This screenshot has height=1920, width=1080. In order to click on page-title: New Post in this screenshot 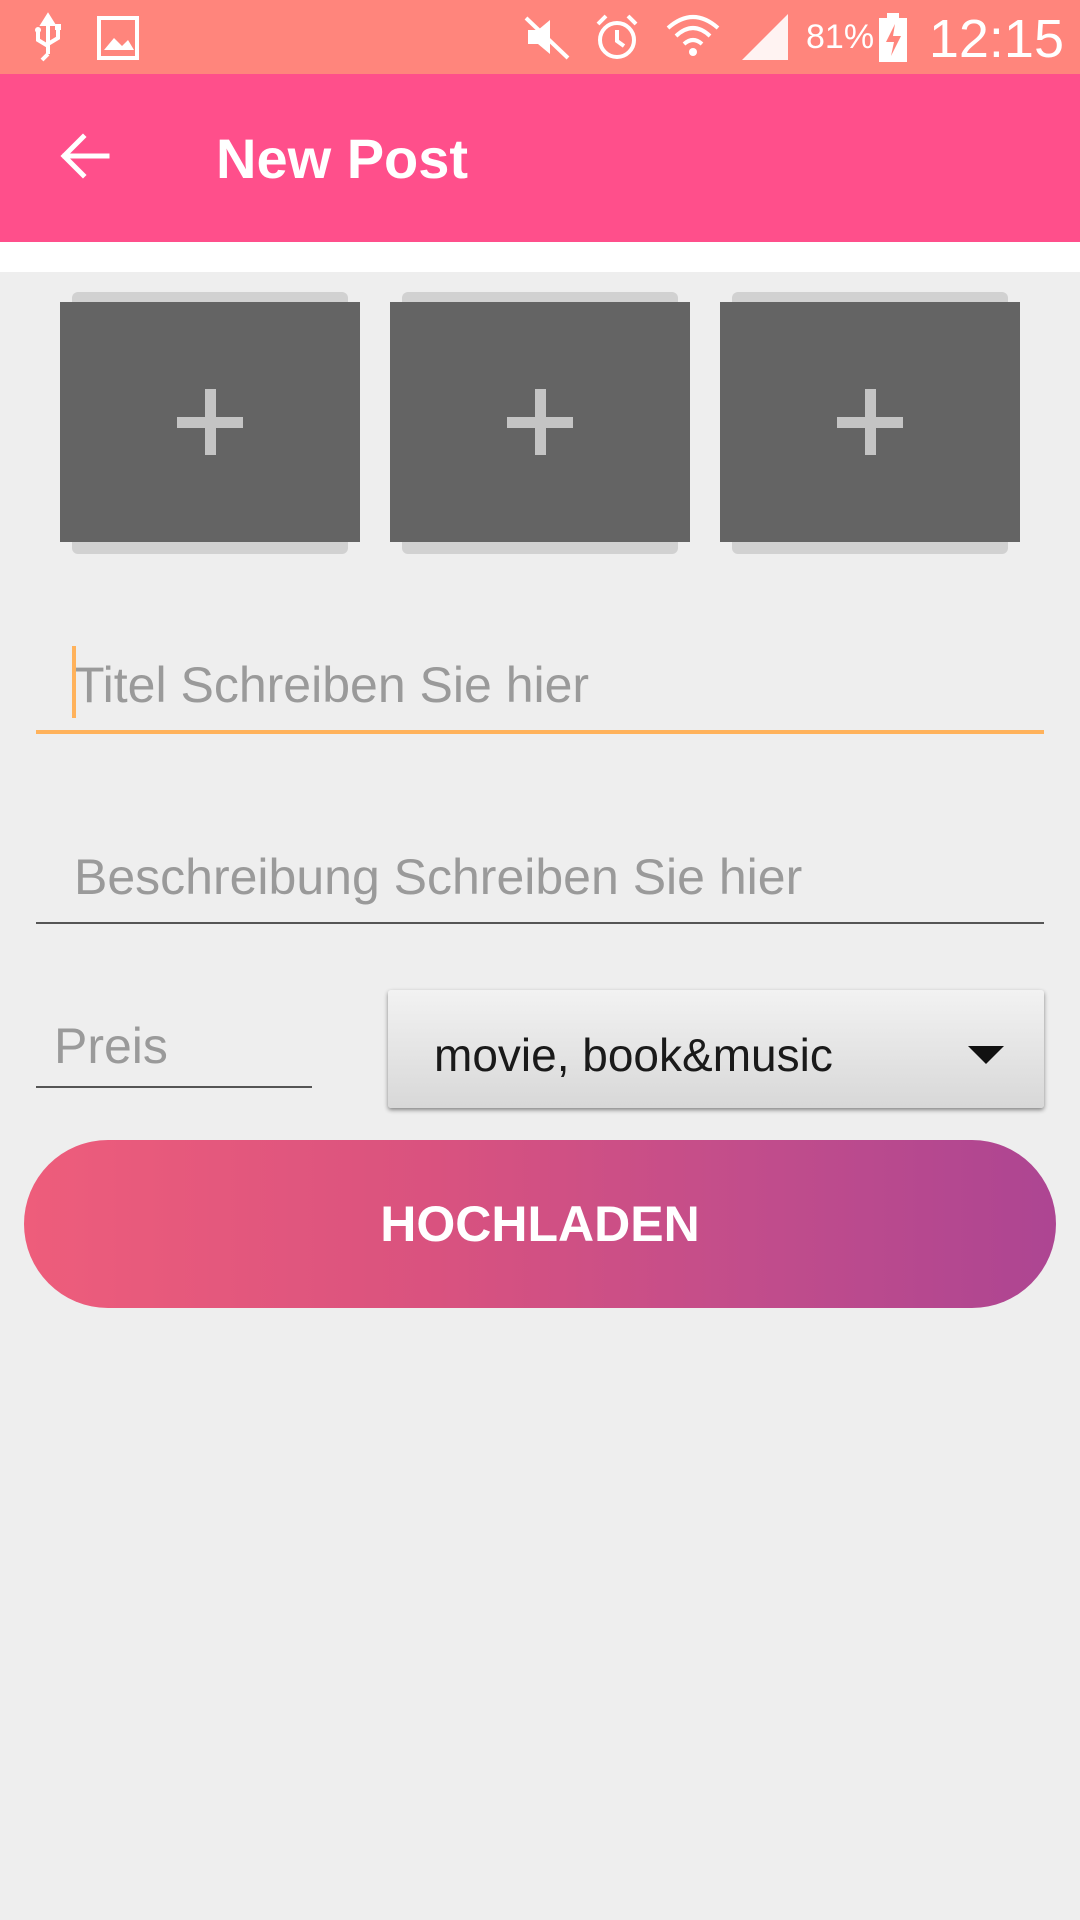, I will do `click(342, 158)`.